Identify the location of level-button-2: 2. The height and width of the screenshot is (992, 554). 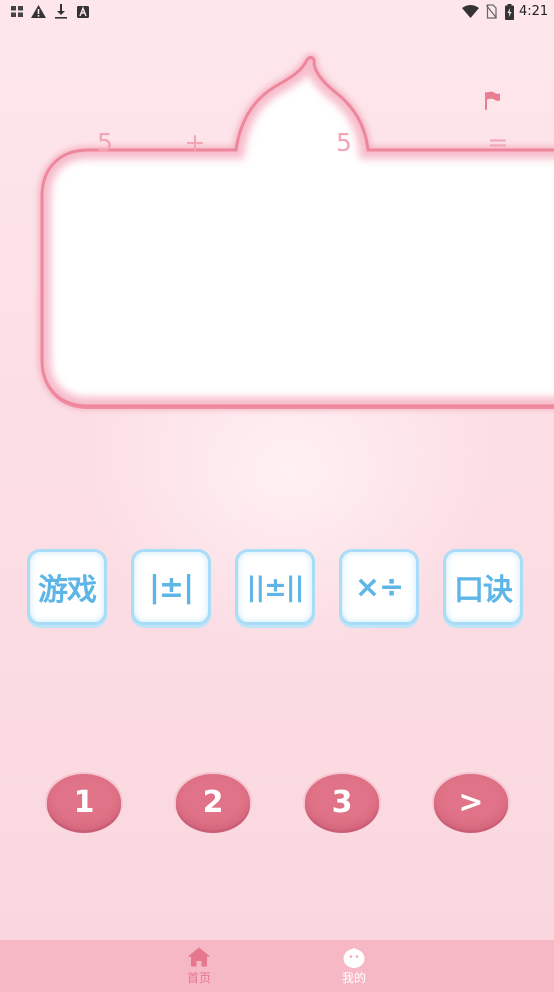
(213, 802).